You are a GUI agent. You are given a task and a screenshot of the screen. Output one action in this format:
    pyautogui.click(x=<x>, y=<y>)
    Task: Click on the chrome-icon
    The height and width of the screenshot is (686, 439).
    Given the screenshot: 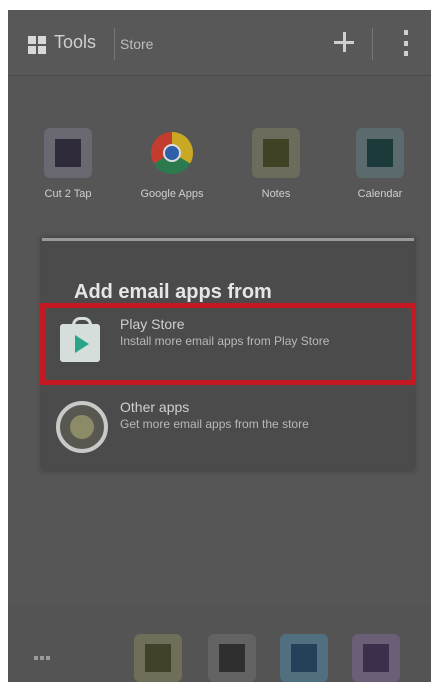 What is the action you would take?
    pyautogui.click(x=172, y=153)
    